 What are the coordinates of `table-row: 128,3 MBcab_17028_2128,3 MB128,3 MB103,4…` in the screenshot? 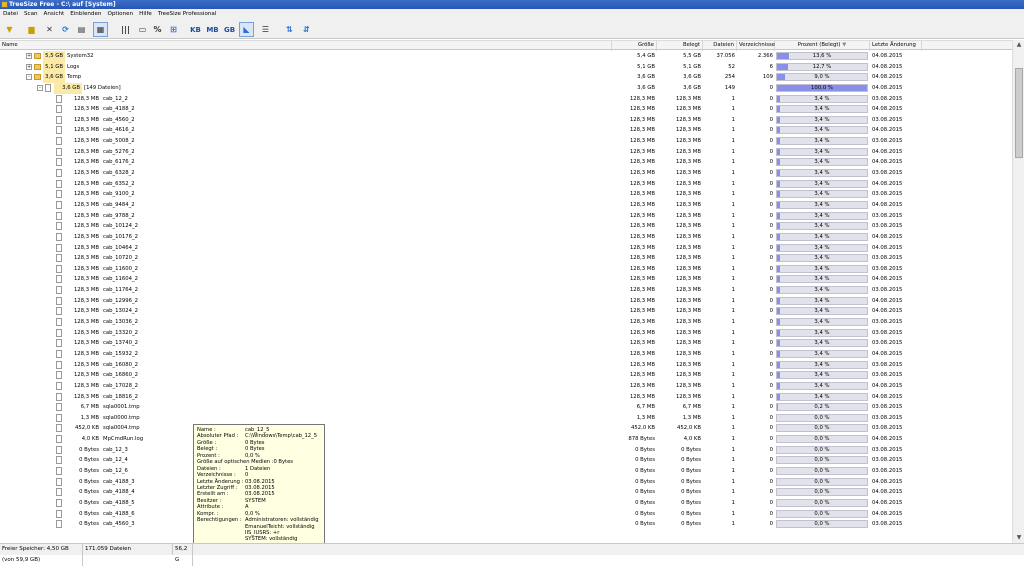 It's located at (506, 386).